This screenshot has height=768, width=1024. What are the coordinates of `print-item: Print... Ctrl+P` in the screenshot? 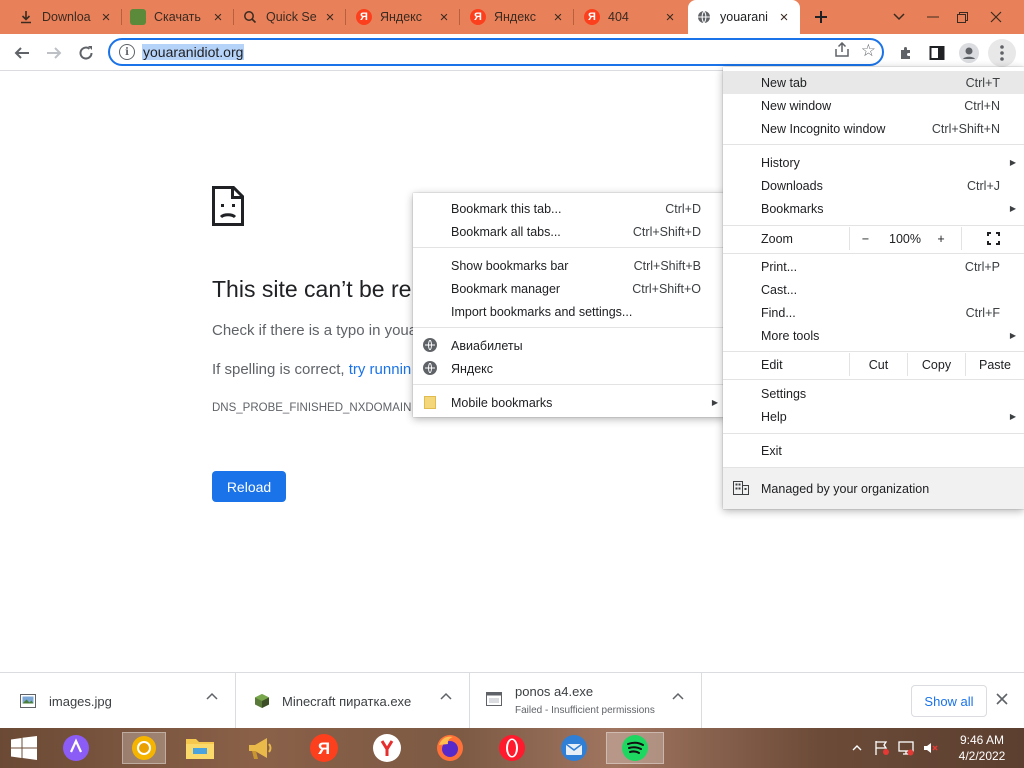 It's located at (873, 266).